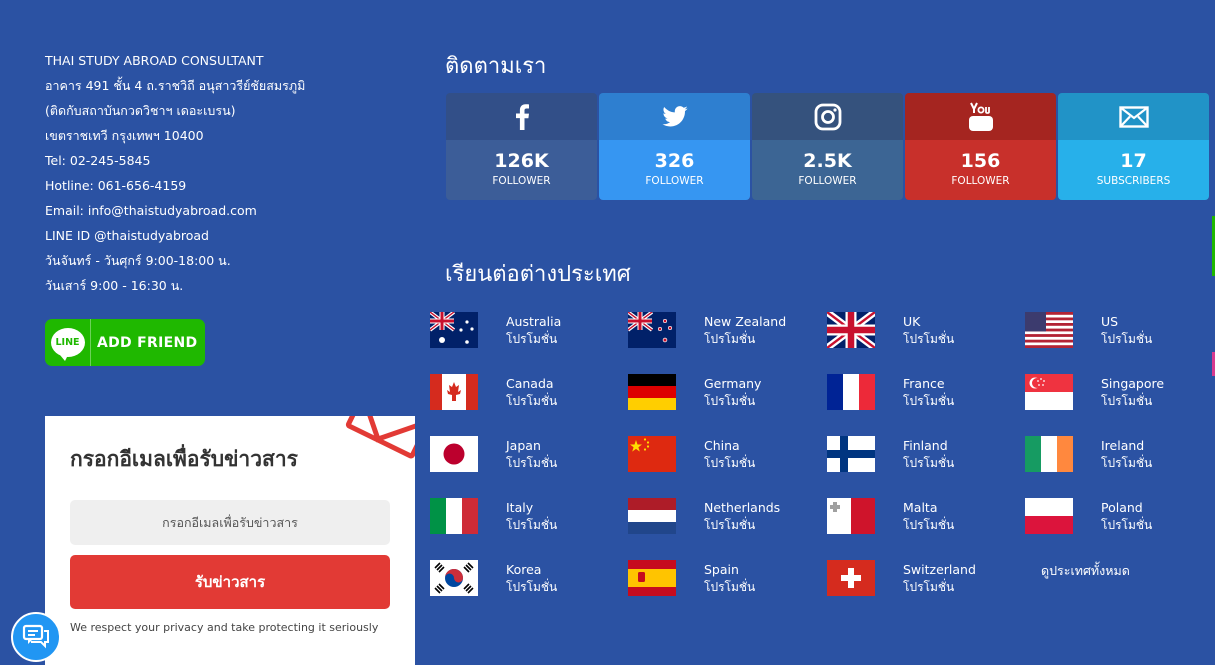 Image resolution: width=1215 pixels, height=665 pixels. I want to click on country-name: Netherlands, so click(742, 507).